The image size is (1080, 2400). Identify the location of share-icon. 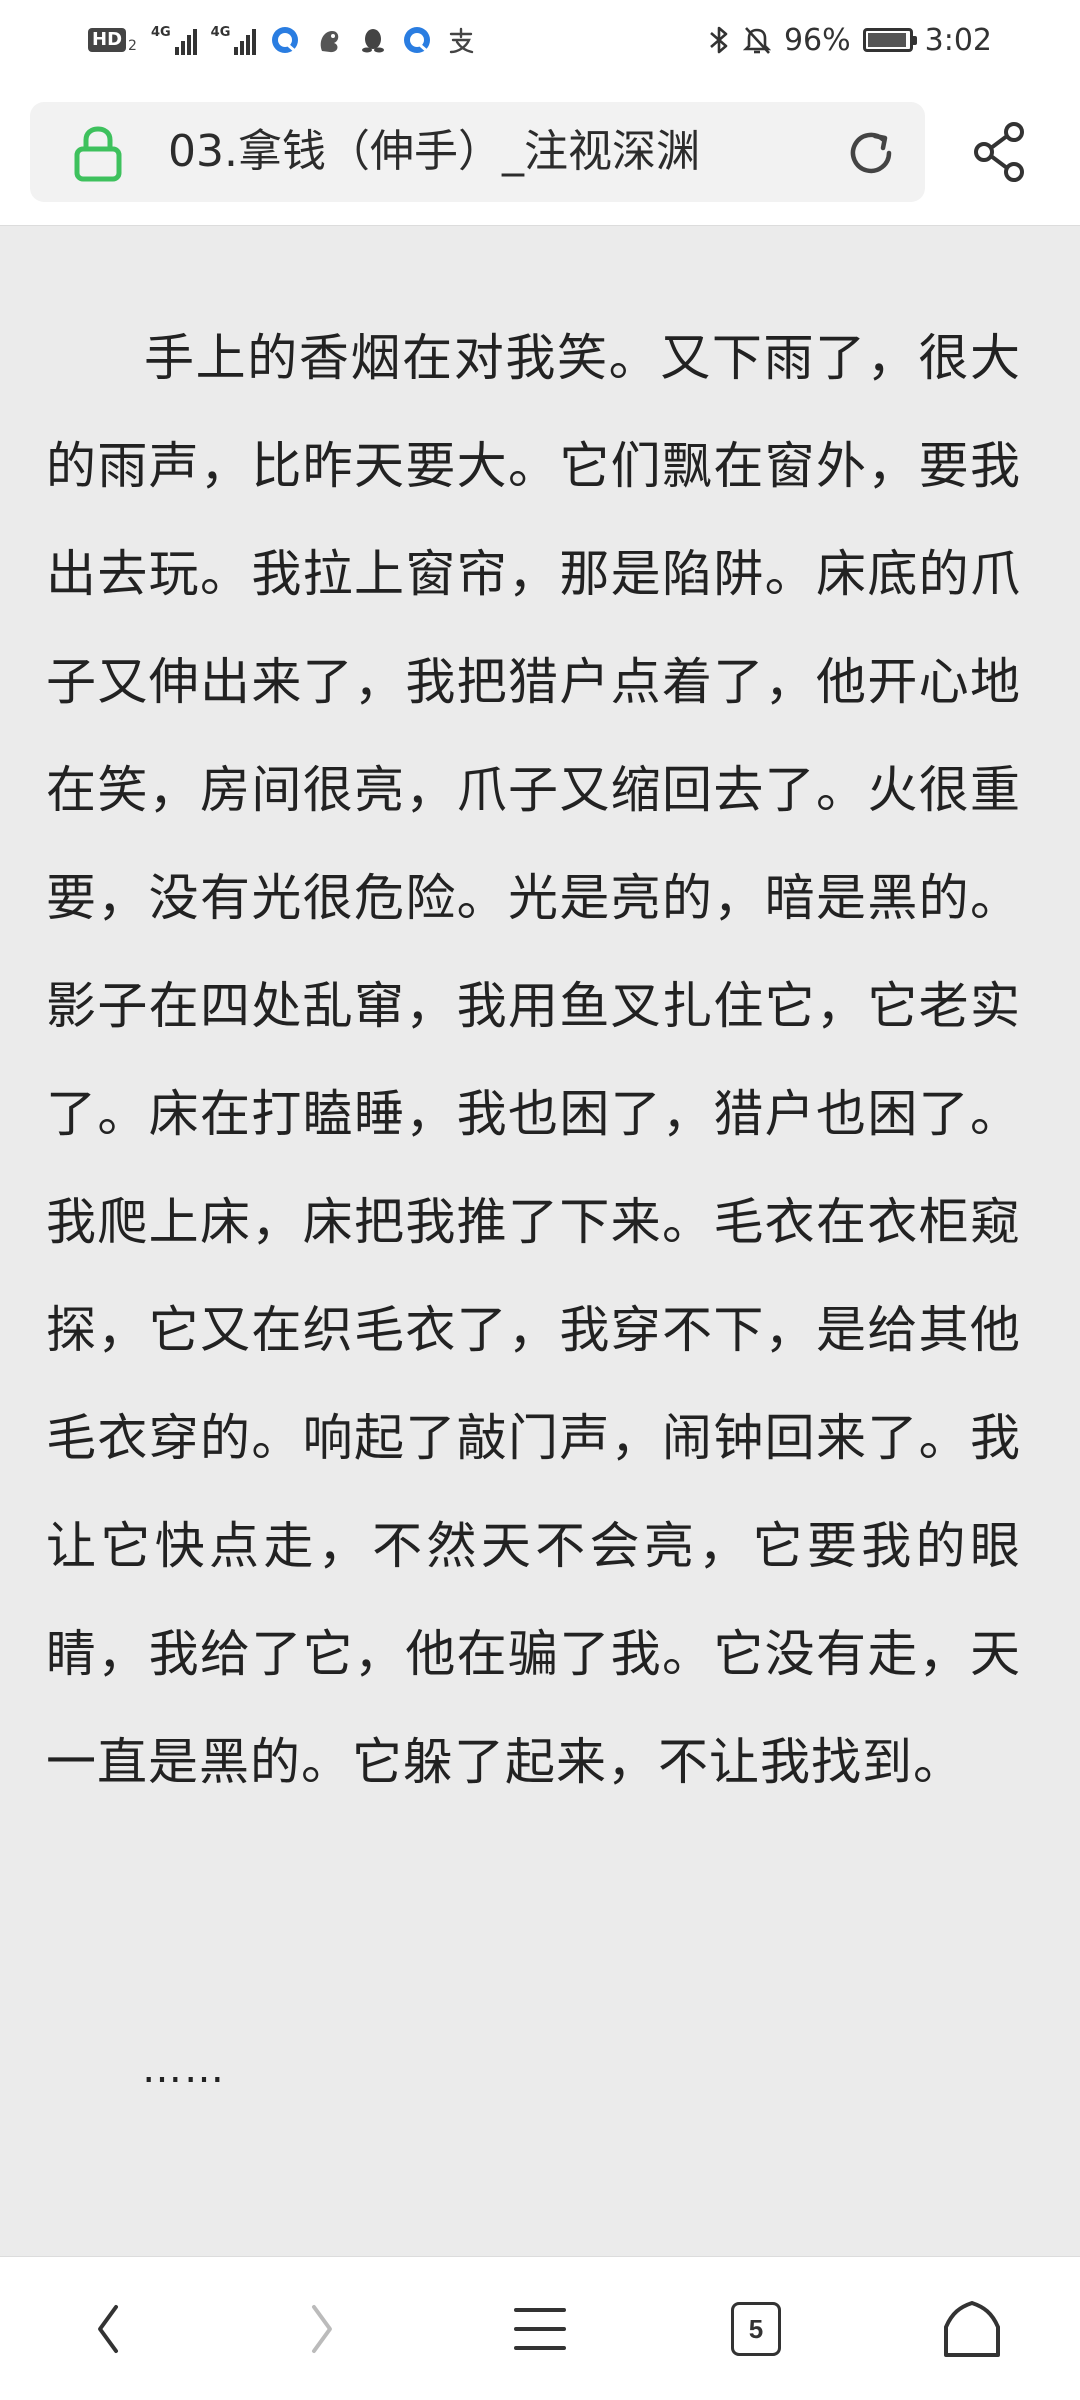
(1000, 152).